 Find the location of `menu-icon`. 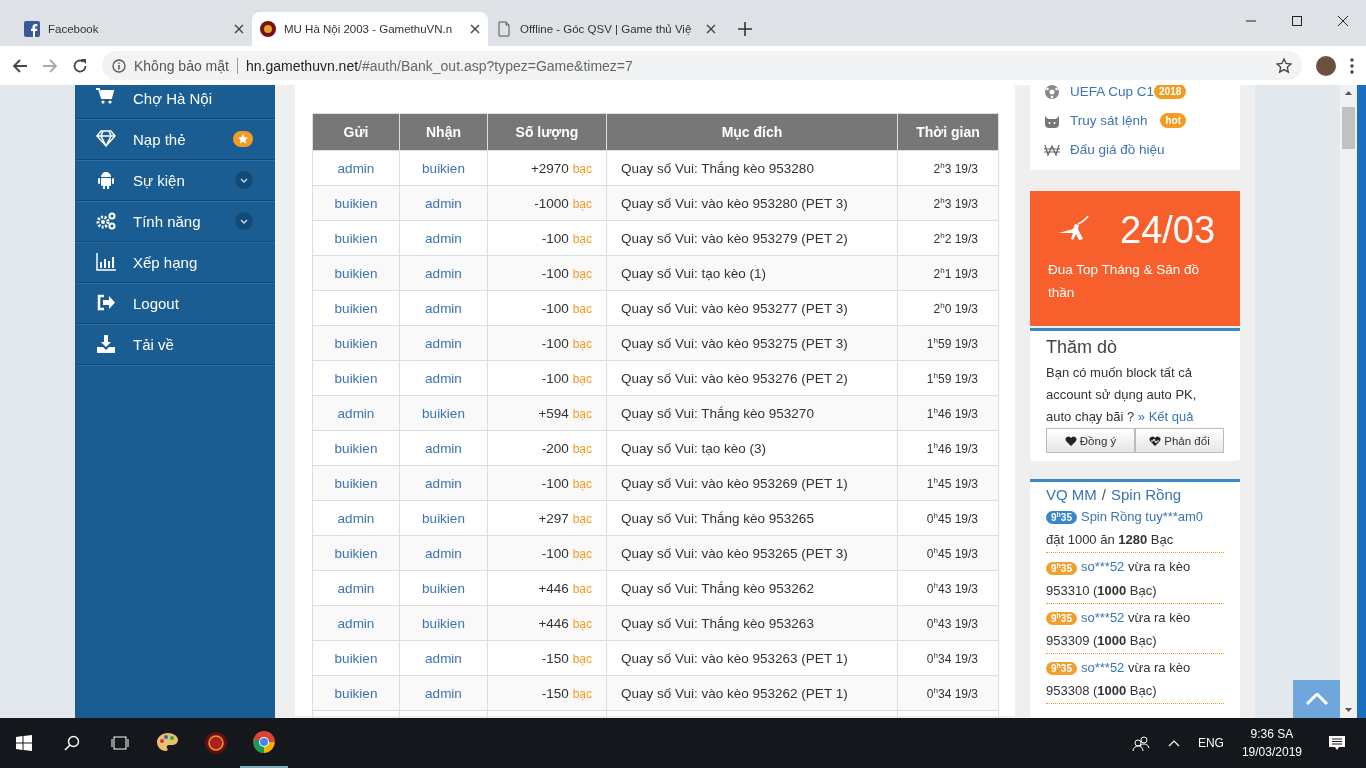

menu-icon is located at coordinates (1352, 65).